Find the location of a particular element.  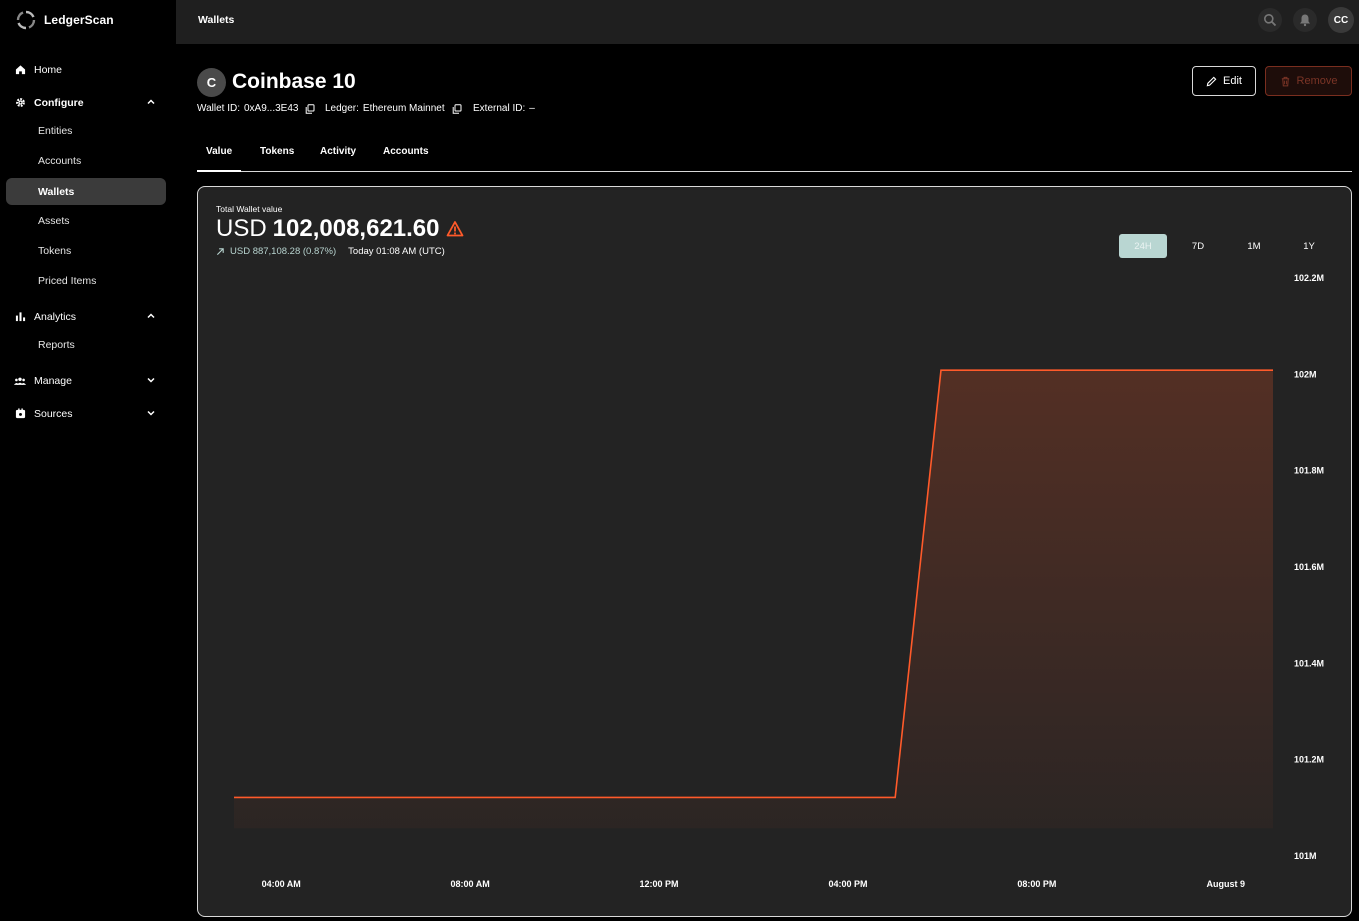

currency-code: USD is located at coordinates (241, 228).